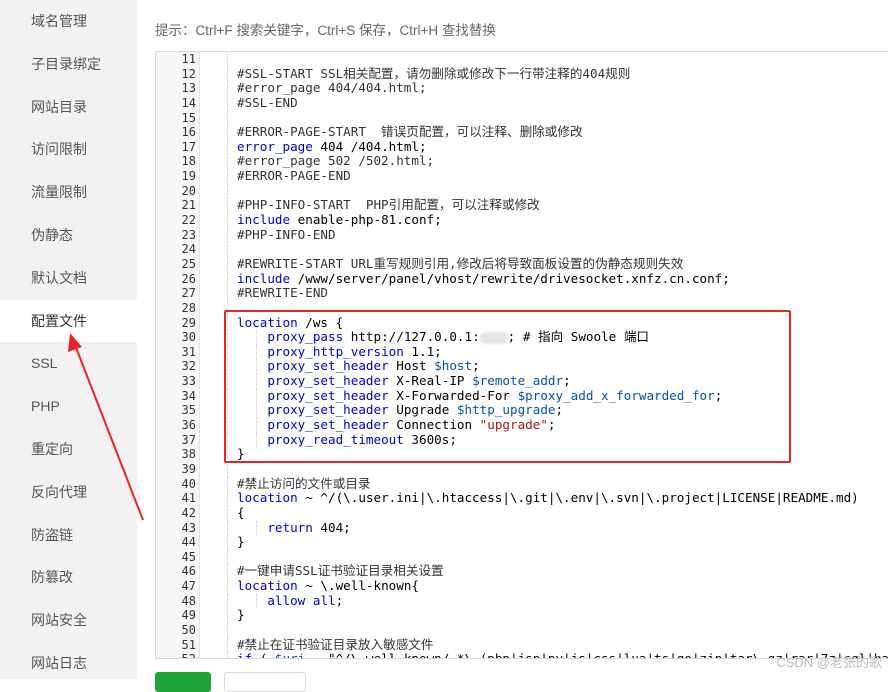  I want to click on sidebar-item: 伪静态, so click(68, 235).